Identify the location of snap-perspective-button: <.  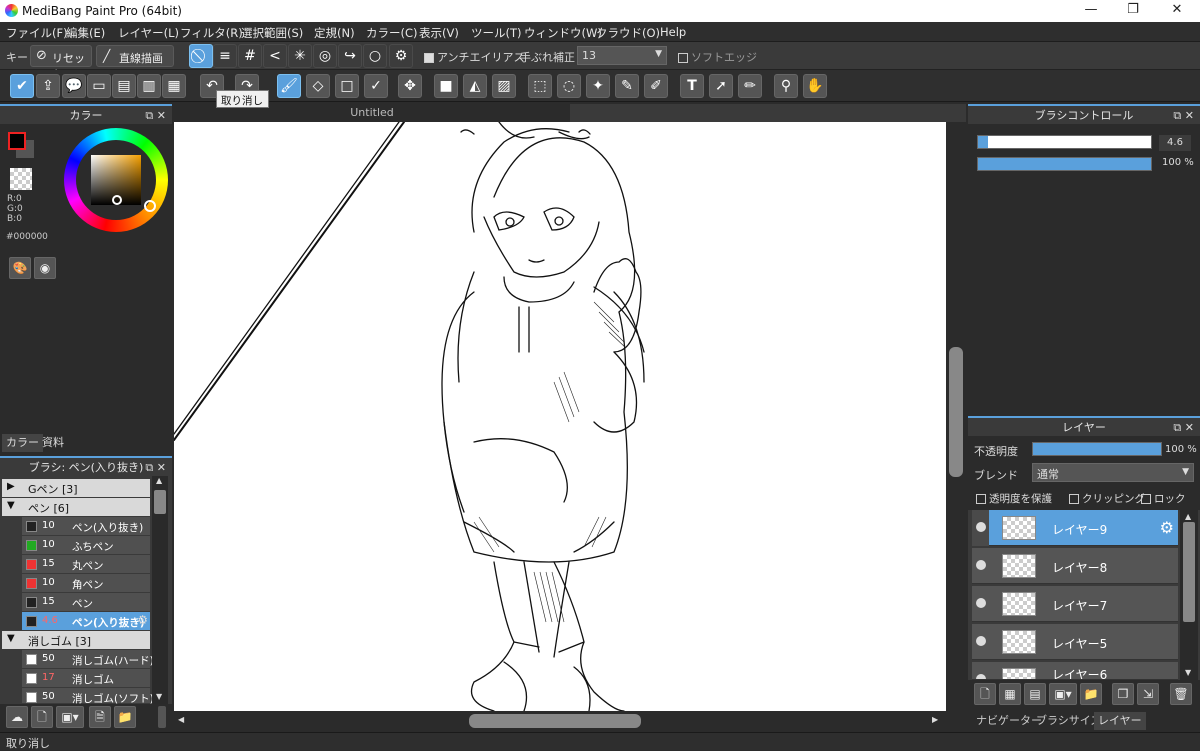
(275, 56).